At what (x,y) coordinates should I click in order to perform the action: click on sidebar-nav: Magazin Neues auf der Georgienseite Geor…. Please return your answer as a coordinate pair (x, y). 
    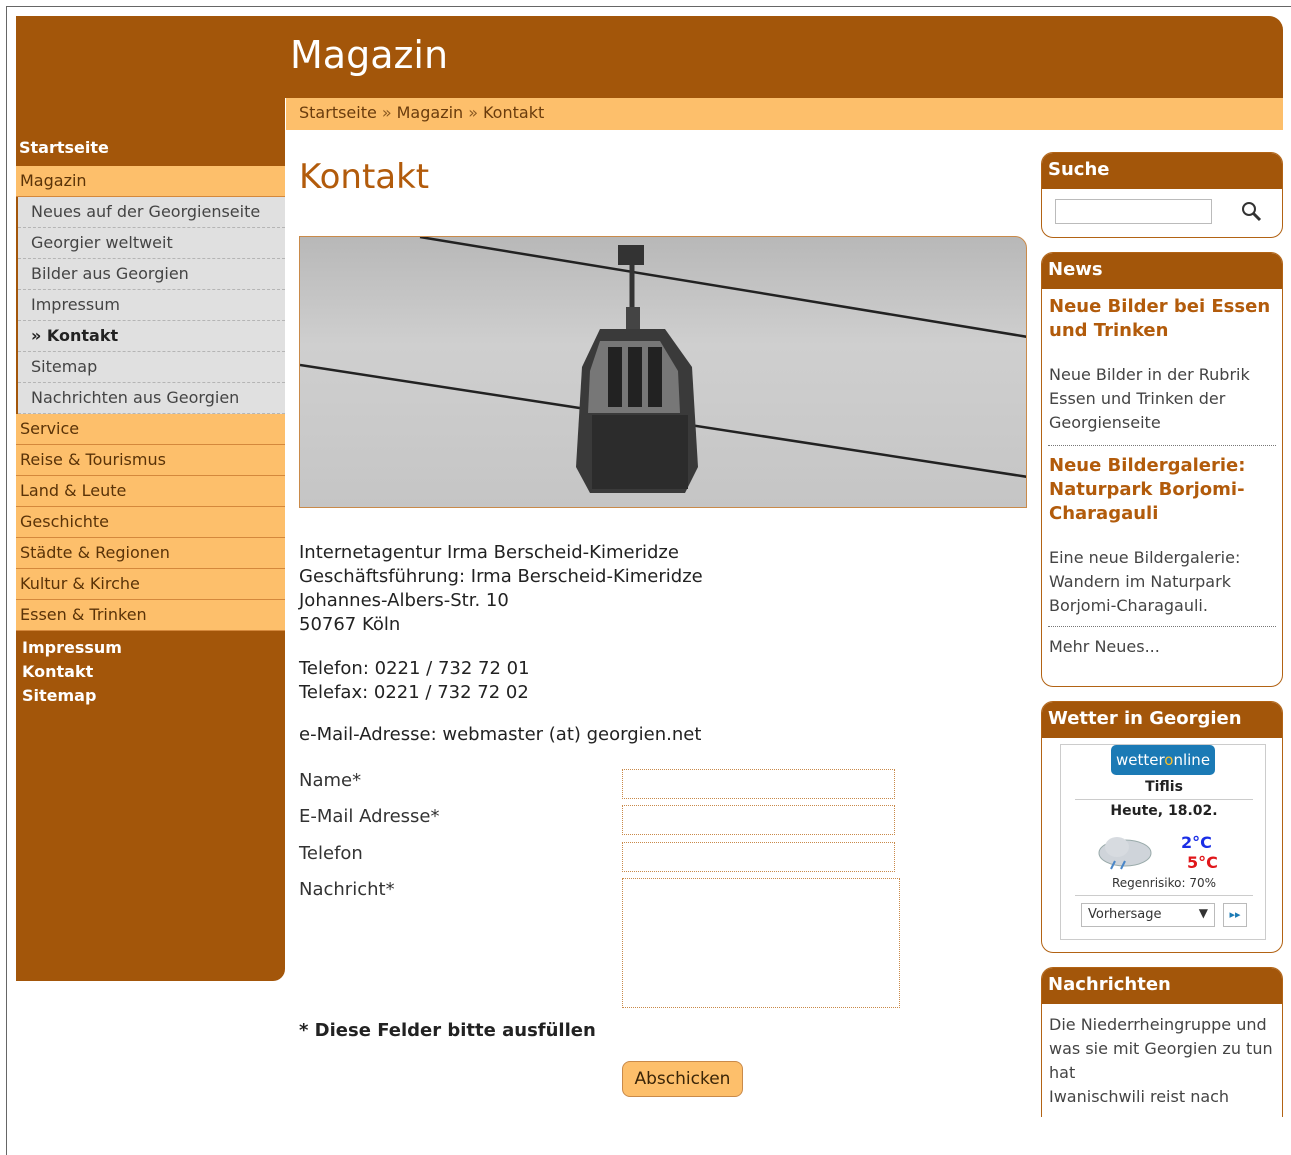
    Looking at the image, I should click on (150, 398).